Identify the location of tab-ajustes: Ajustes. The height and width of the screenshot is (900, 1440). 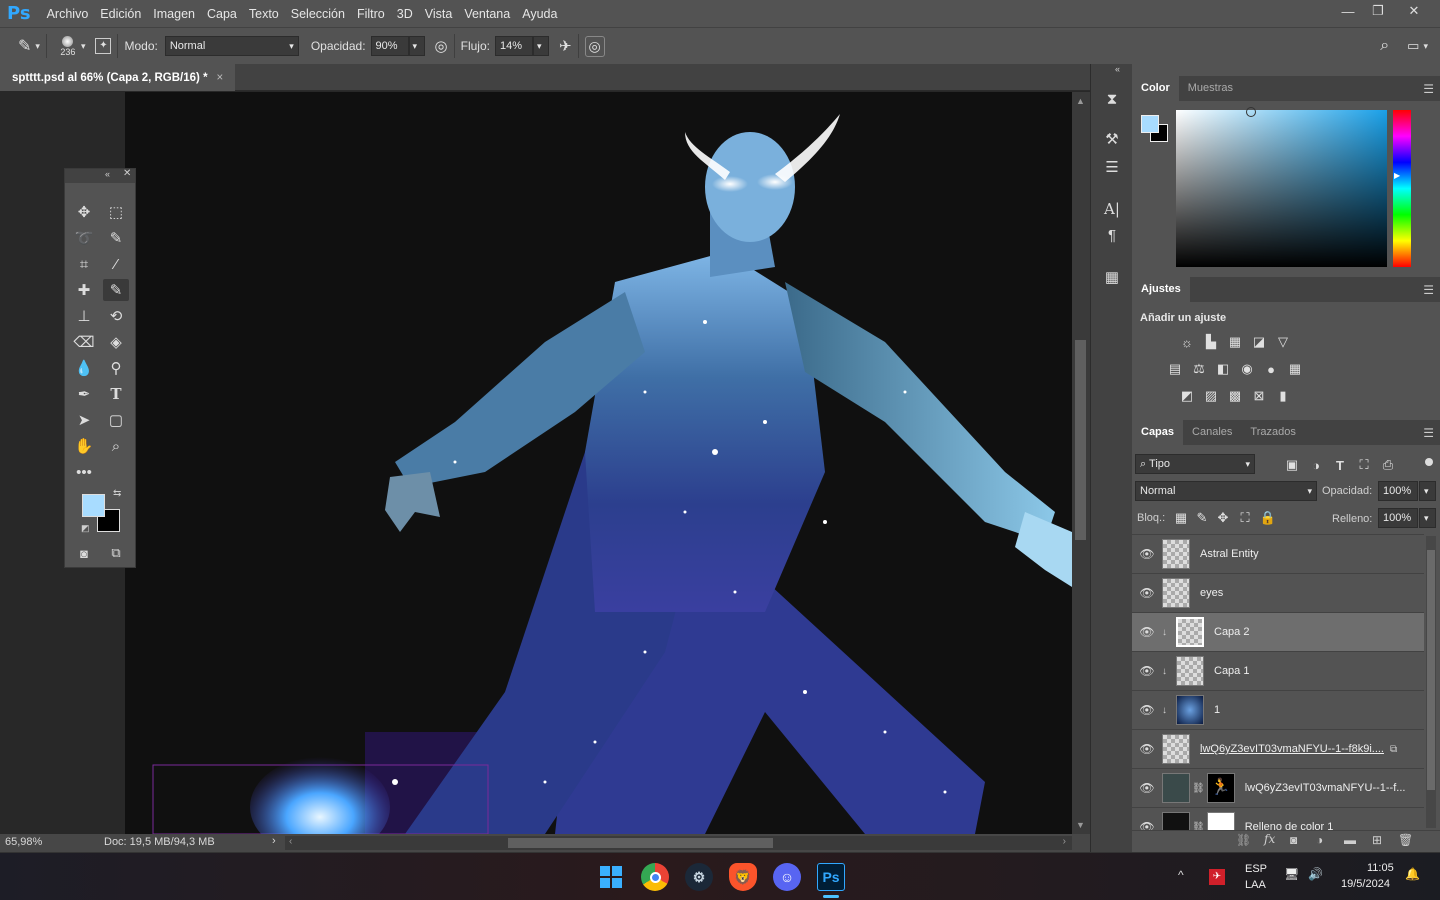
(1161, 289).